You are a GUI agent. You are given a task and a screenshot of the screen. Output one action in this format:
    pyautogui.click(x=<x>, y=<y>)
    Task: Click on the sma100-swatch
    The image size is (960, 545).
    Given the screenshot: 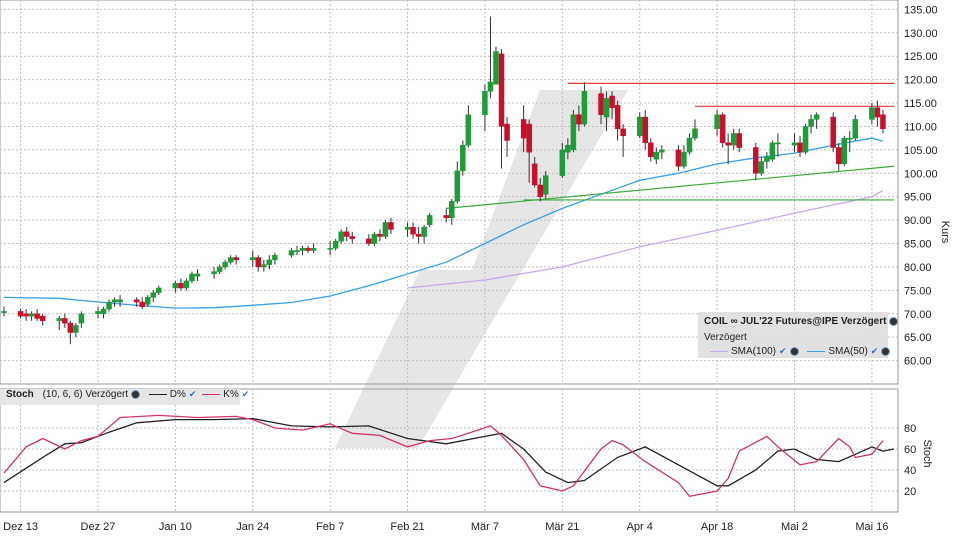 What is the action you would take?
    pyautogui.click(x=719, y=351)
    